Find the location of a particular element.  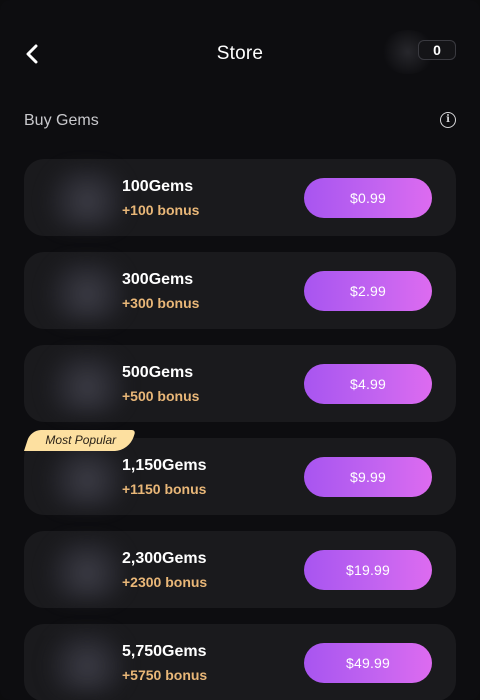

most-popular-badge: Most Popular is located at coordinates (80, 440).